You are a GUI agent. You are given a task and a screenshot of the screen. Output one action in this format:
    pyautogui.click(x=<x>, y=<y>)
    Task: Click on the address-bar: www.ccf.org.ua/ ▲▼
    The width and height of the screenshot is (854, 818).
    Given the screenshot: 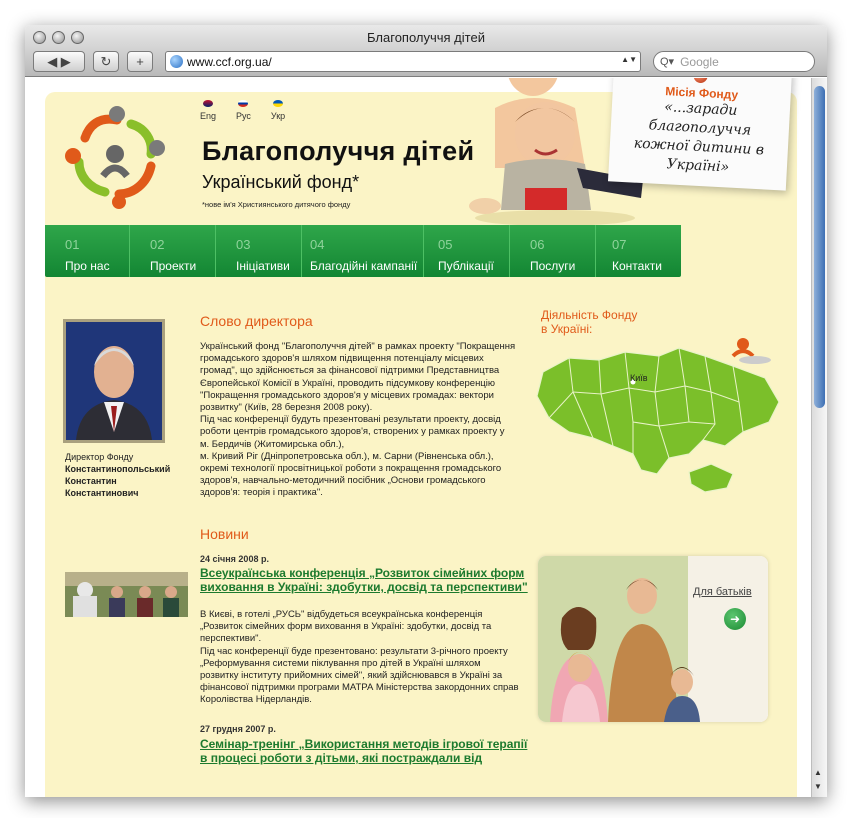 What is the action you would take?
    pyautogui.click(x=403, y=61)
    